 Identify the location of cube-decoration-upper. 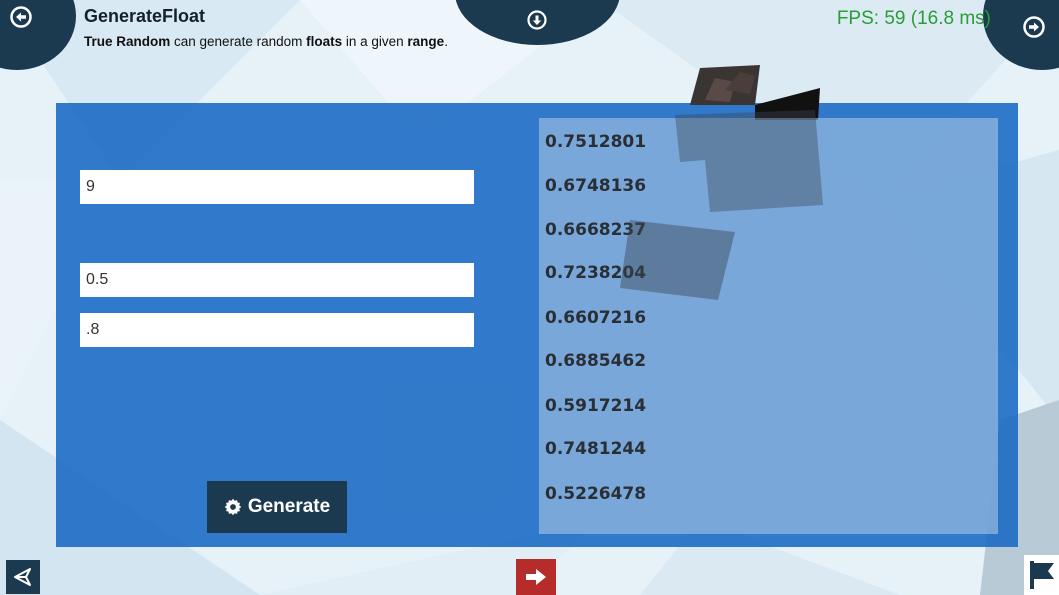
(749, 161).